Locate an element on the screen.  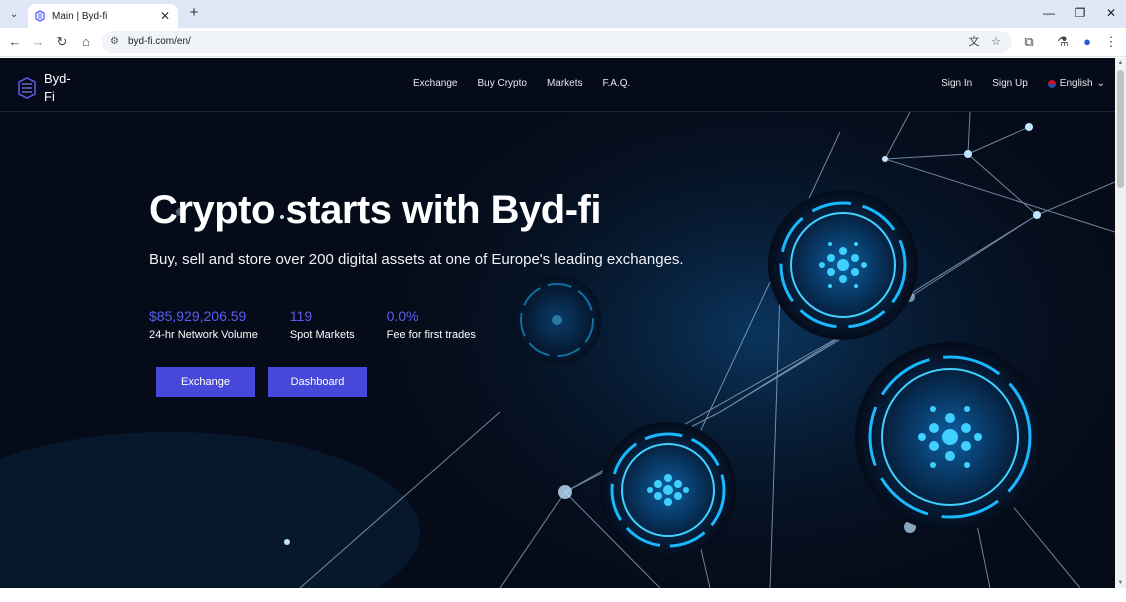
byd-fi-logo-icon is located at coordinates (27, 88).